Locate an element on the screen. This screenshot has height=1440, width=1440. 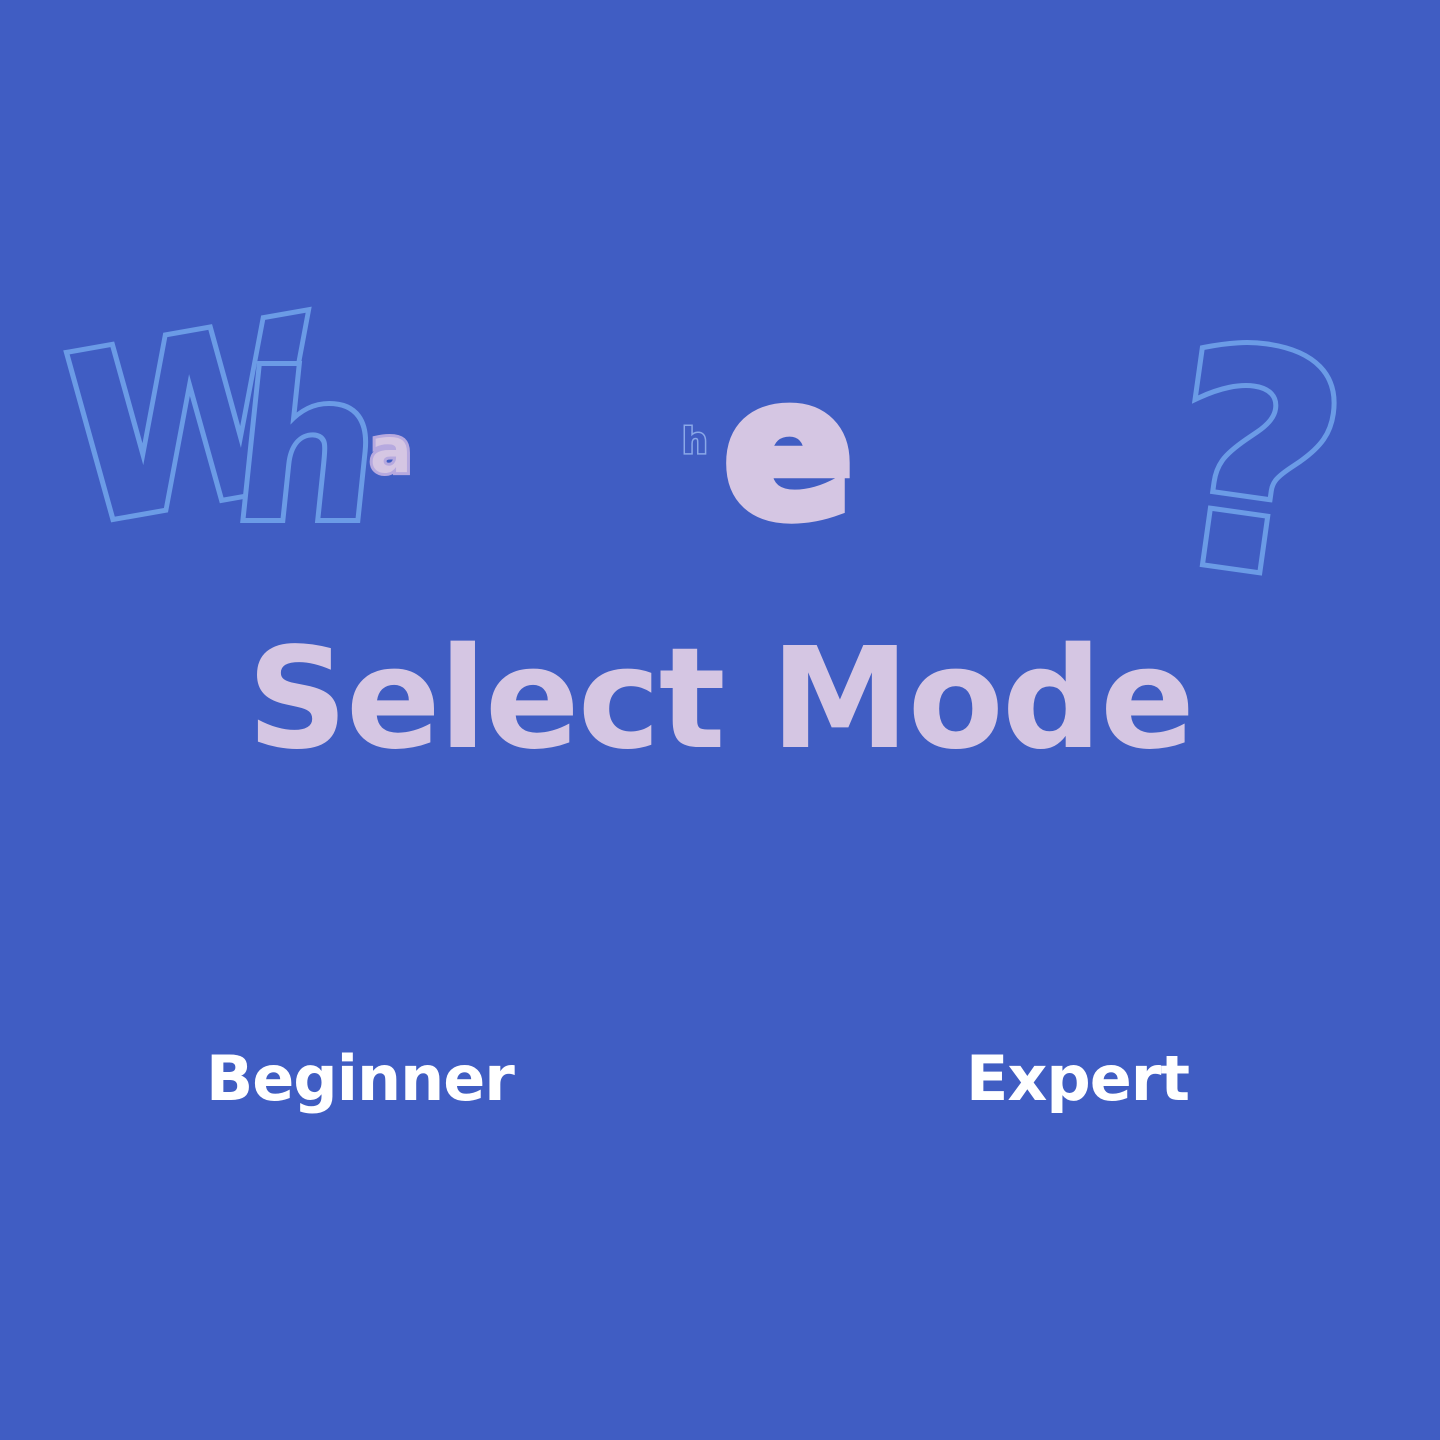
expert-mode-button: Expert is located at coordinates (1078, 1079).